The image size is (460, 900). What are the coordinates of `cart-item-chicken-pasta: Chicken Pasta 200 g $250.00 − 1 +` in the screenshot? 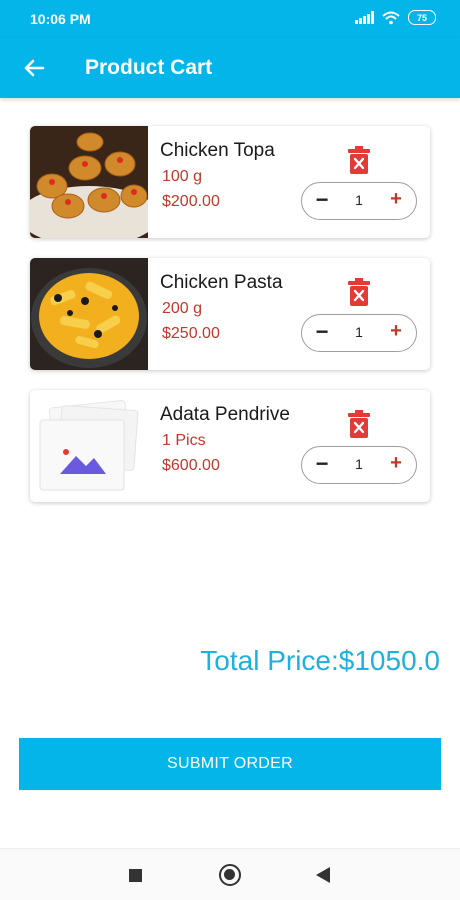 It's located at (230, 314).